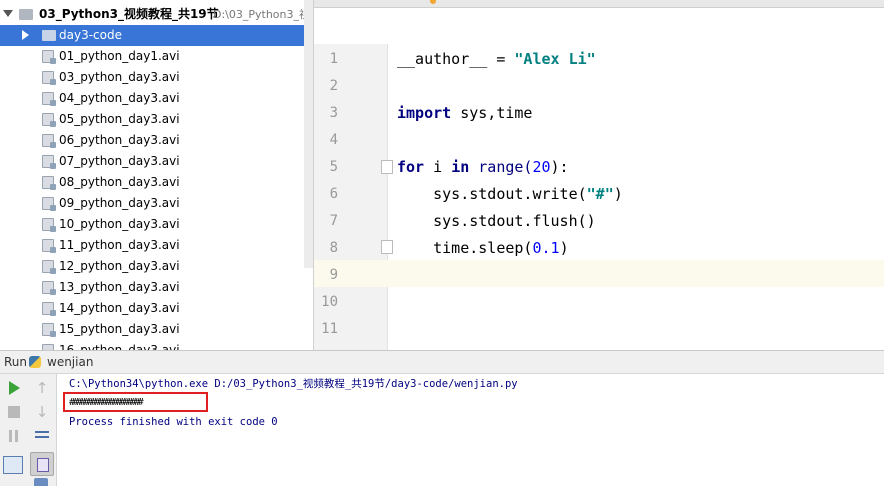  What do you see at coordinates (460, 167) in the screenshot?
I see `keyword-token: in` at bounding box center [460, 167].